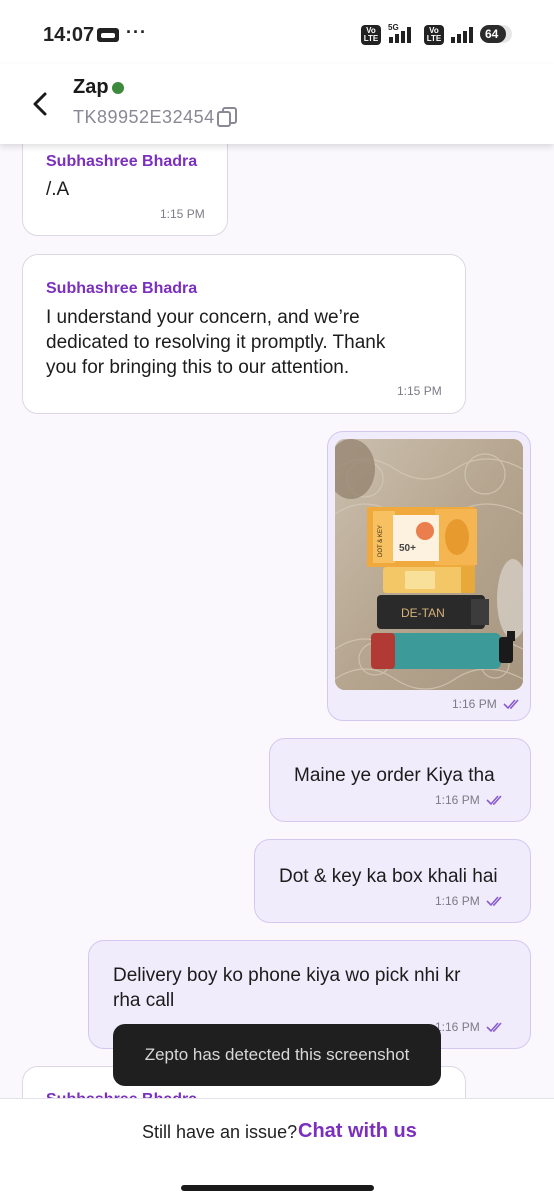  What do you see at coordinates (429, 564) in the screenshot?
I see `attached-photo: DOT & KEY 50+ DE-TAN` at bounding box center [429, 564].